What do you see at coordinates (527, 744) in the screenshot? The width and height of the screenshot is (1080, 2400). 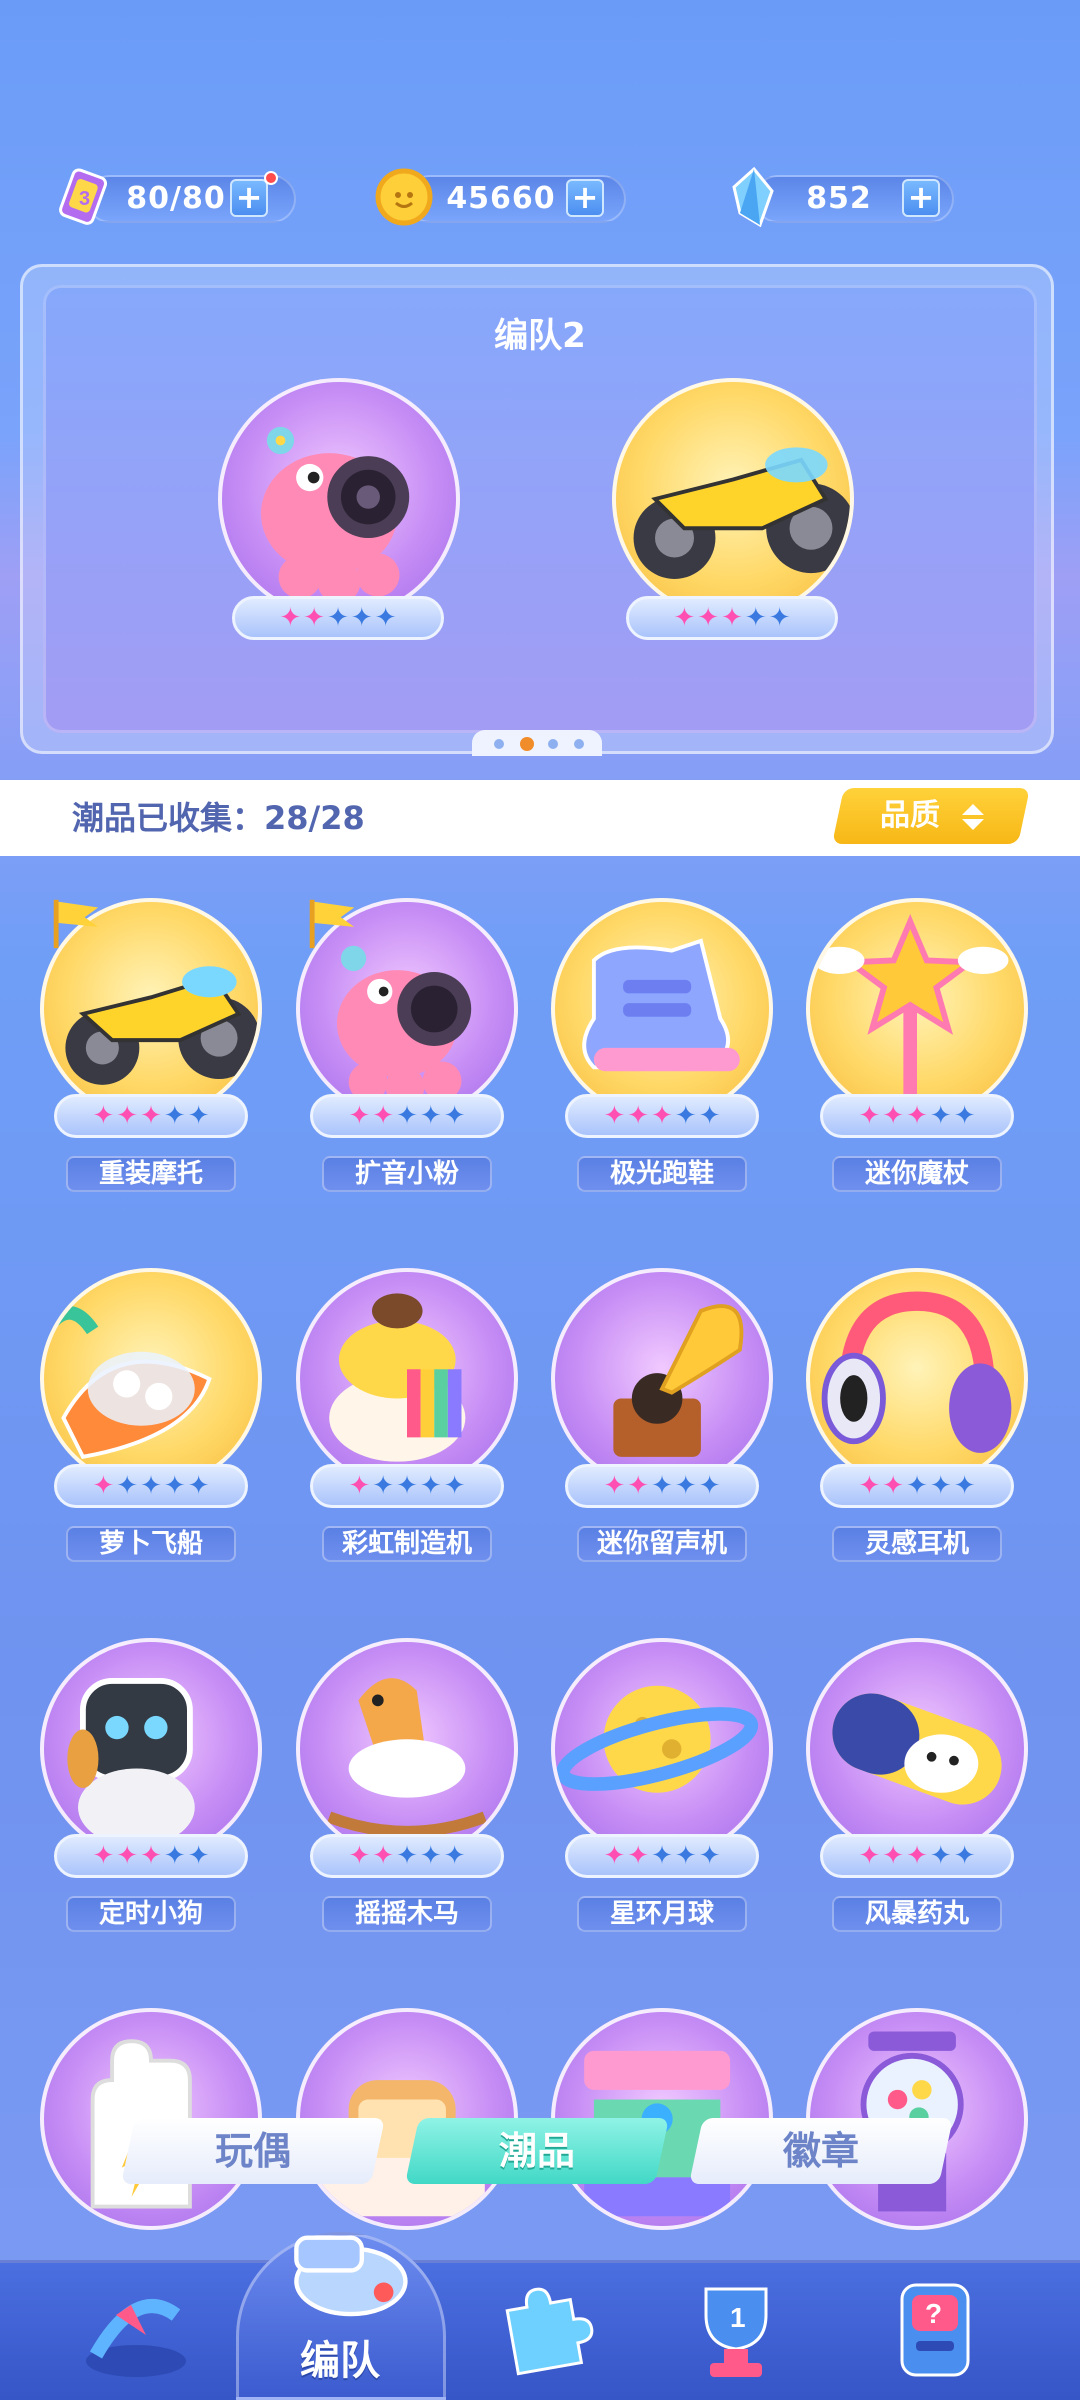 I see `page-dot-active` at bounding box center [527, 744].